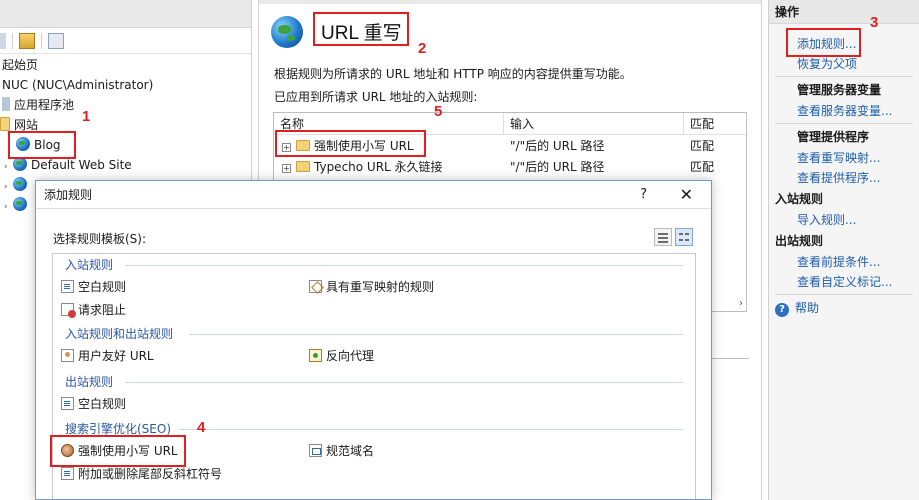 The image size is (919, 500). Describe the element at coordinates (116, 356) in the screenshot. I see `template-label: 用户友好 URL` at that location.